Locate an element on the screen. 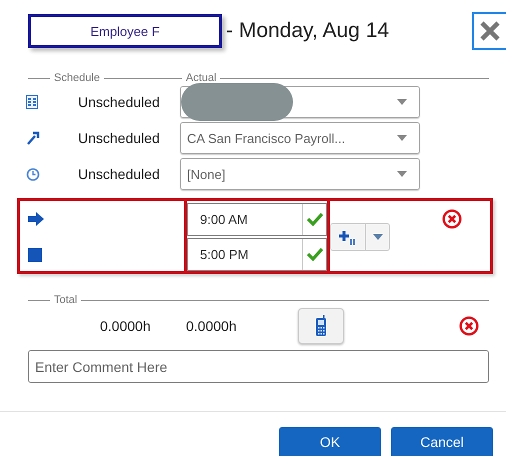  close-icon is located at coordinates (490, 31).